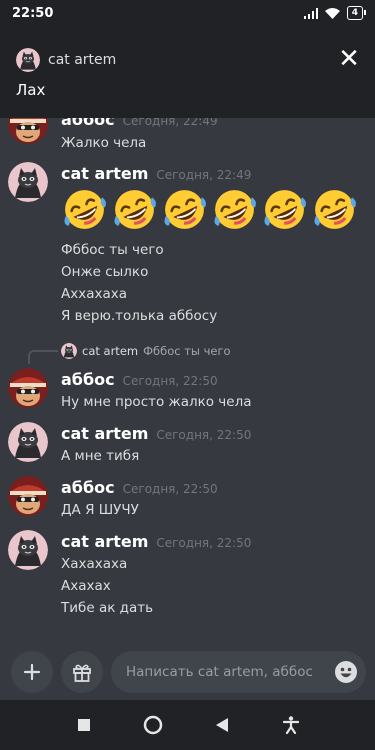  I want to click on message-text: Тибе ак дать, so click(107, 608).